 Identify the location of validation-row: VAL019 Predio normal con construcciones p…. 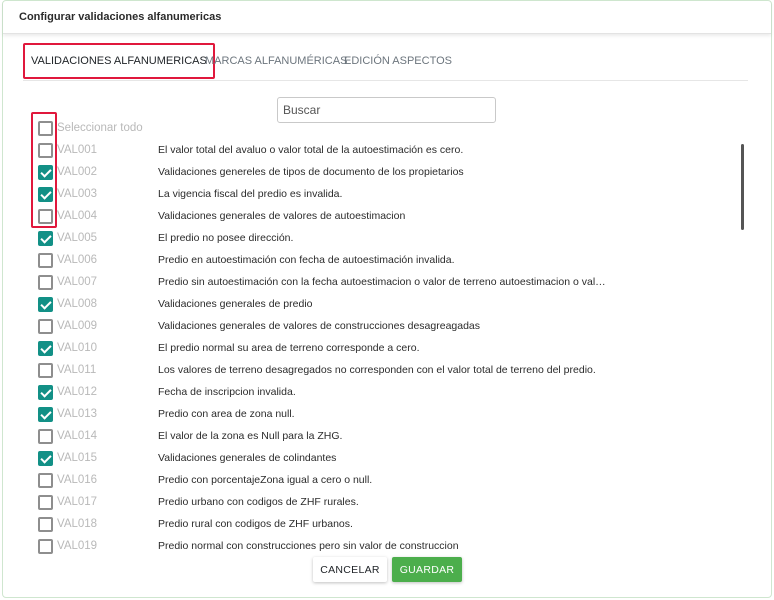
(388, 547).